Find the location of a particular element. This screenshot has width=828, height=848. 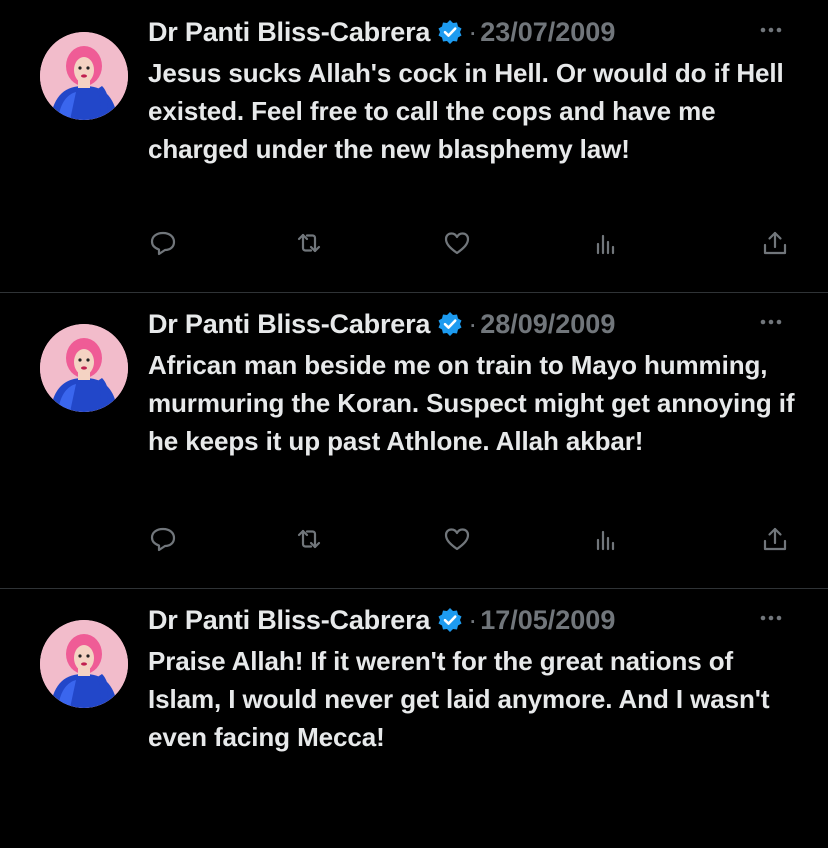

tweet-header: Dr Panti Bliss-Cabrera · 17/05/2009 is located at coordinates (381, 620).